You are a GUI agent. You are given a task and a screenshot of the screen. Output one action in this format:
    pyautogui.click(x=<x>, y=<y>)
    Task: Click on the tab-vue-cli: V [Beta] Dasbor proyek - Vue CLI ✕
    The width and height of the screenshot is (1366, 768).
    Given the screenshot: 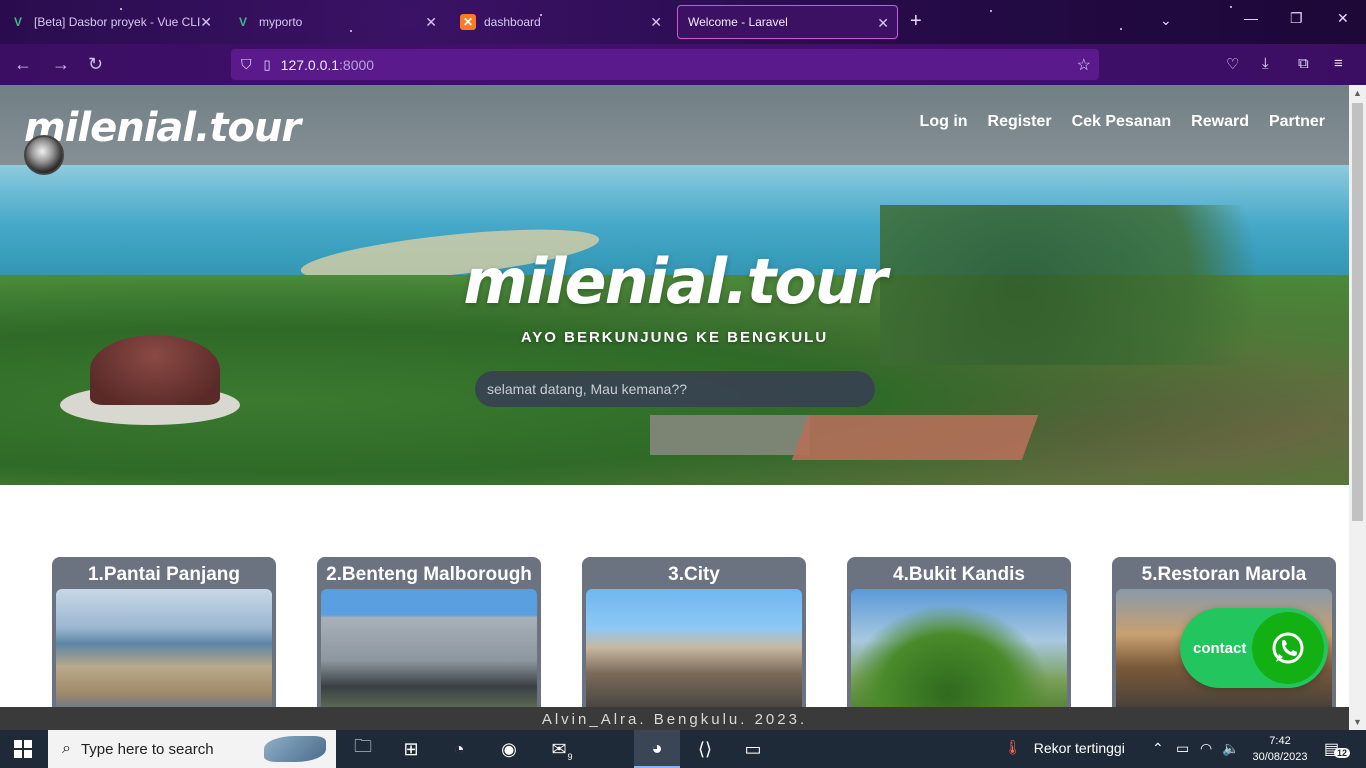 What is the action you would take?
    pyautogui.click(x=110, y=22)
    